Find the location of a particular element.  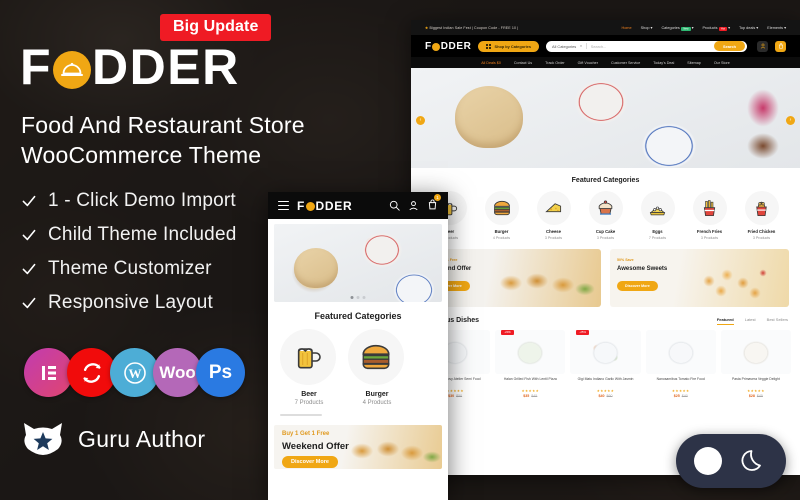

subnav-item-track-order: Track Order is located at coordinates (555, 63).